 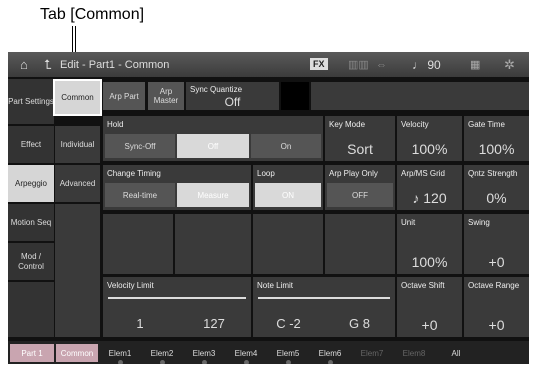 I want to click on elem5-button: Elem5, so click(x=288, y=354).